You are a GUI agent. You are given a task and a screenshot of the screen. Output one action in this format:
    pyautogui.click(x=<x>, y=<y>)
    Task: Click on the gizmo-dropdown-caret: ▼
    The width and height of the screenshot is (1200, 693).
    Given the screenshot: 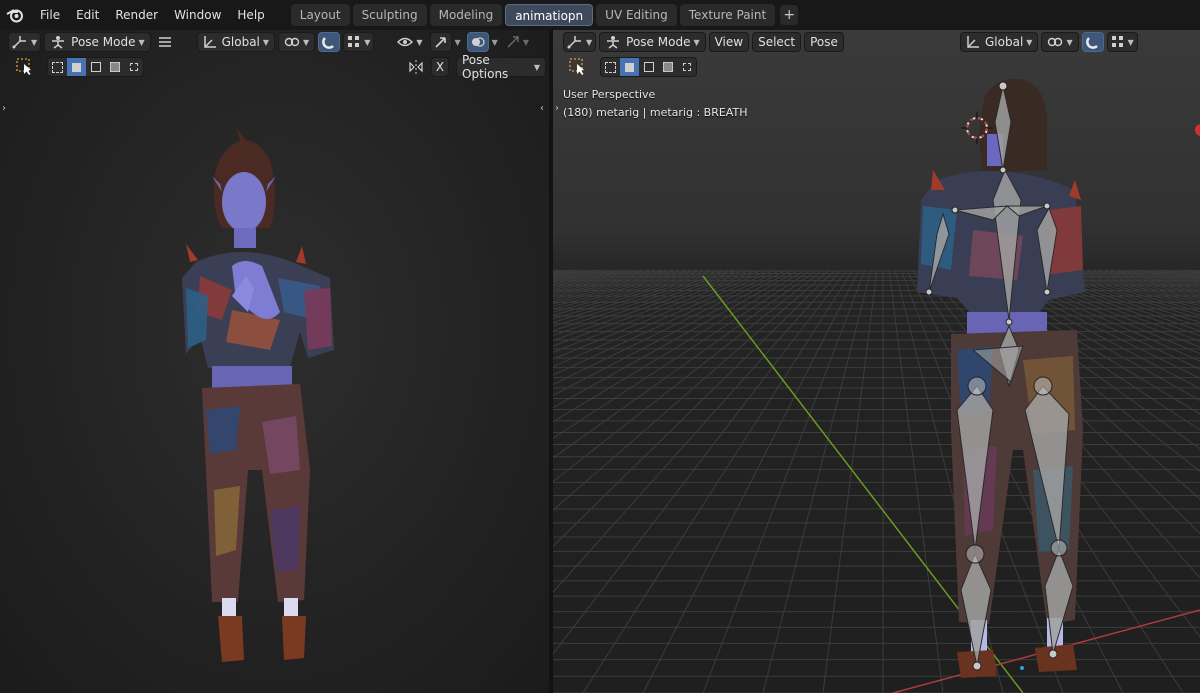 What is the action you would take?
    pyautogui.click(x=458, y=42)
    